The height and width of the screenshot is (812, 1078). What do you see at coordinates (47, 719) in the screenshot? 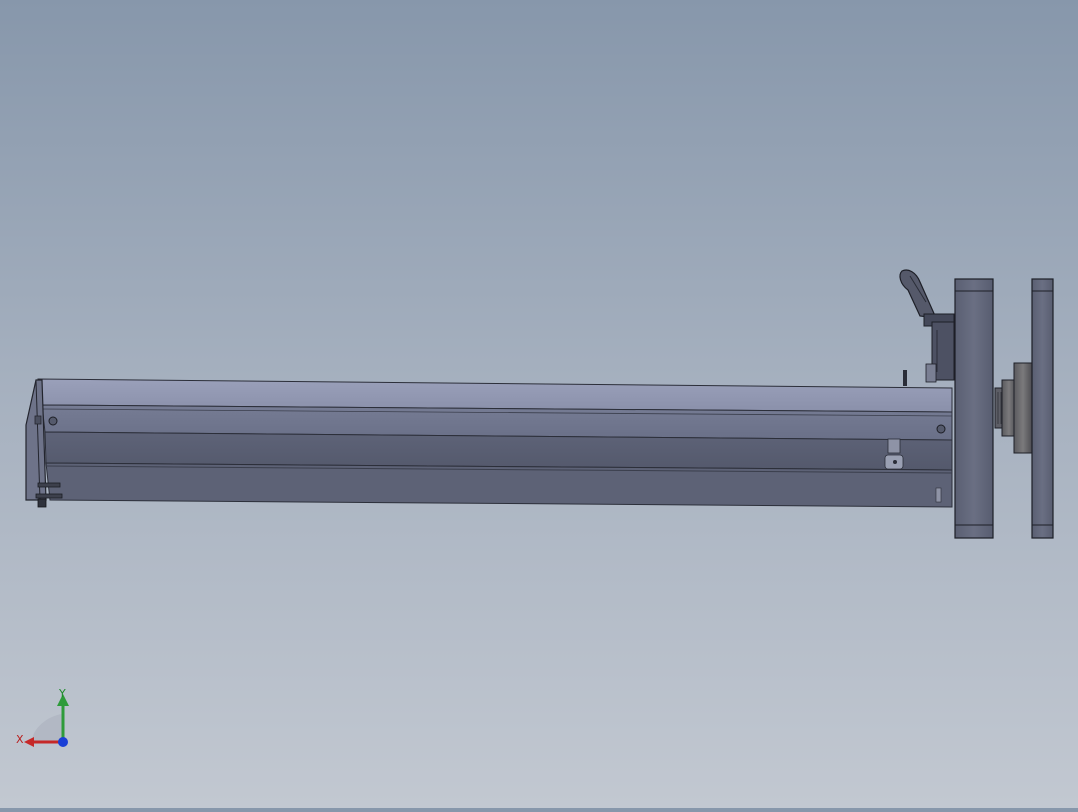
I see `reference-triad: X Y` at bounding box center [47, 719].